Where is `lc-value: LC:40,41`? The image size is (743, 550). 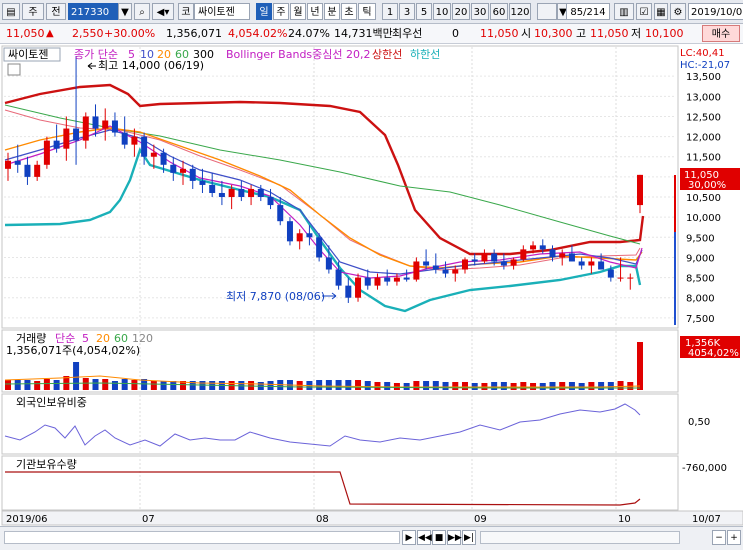 lc-value: LC:40,41 is located at coordinates (702, 53).